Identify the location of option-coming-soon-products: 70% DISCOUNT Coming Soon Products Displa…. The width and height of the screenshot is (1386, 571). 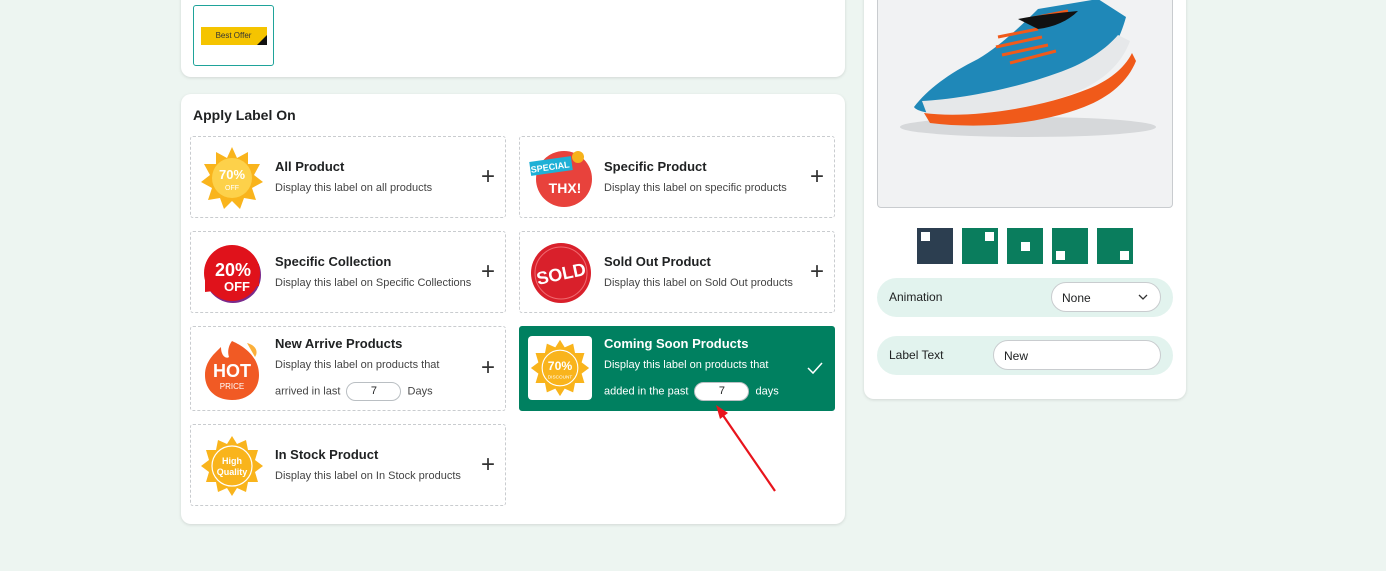
(677, 368).